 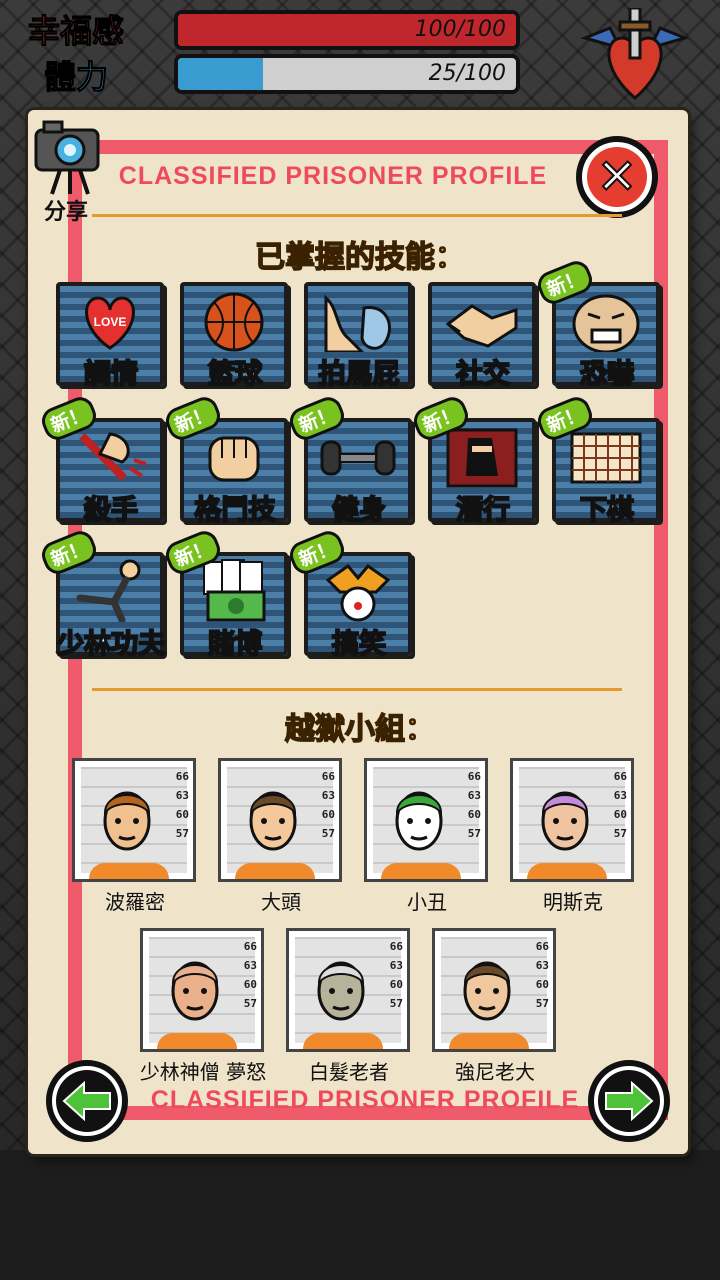 I want to click on skill-cards-money: 新！ 賭博, so click(x=225, y=594).